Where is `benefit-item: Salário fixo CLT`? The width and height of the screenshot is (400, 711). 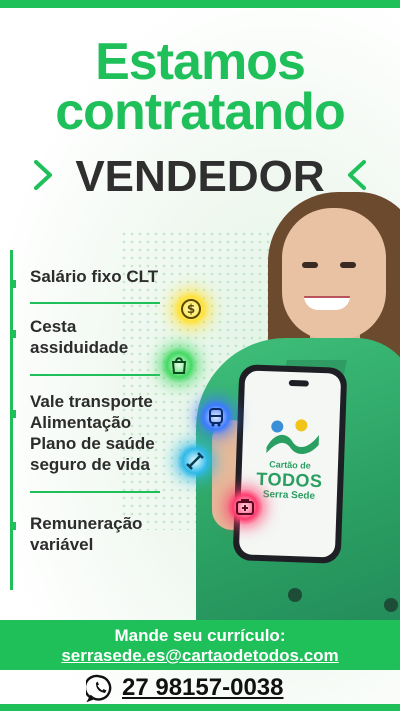 benefit-item: Salário fixo CLT is located at coordinates (94, 276).